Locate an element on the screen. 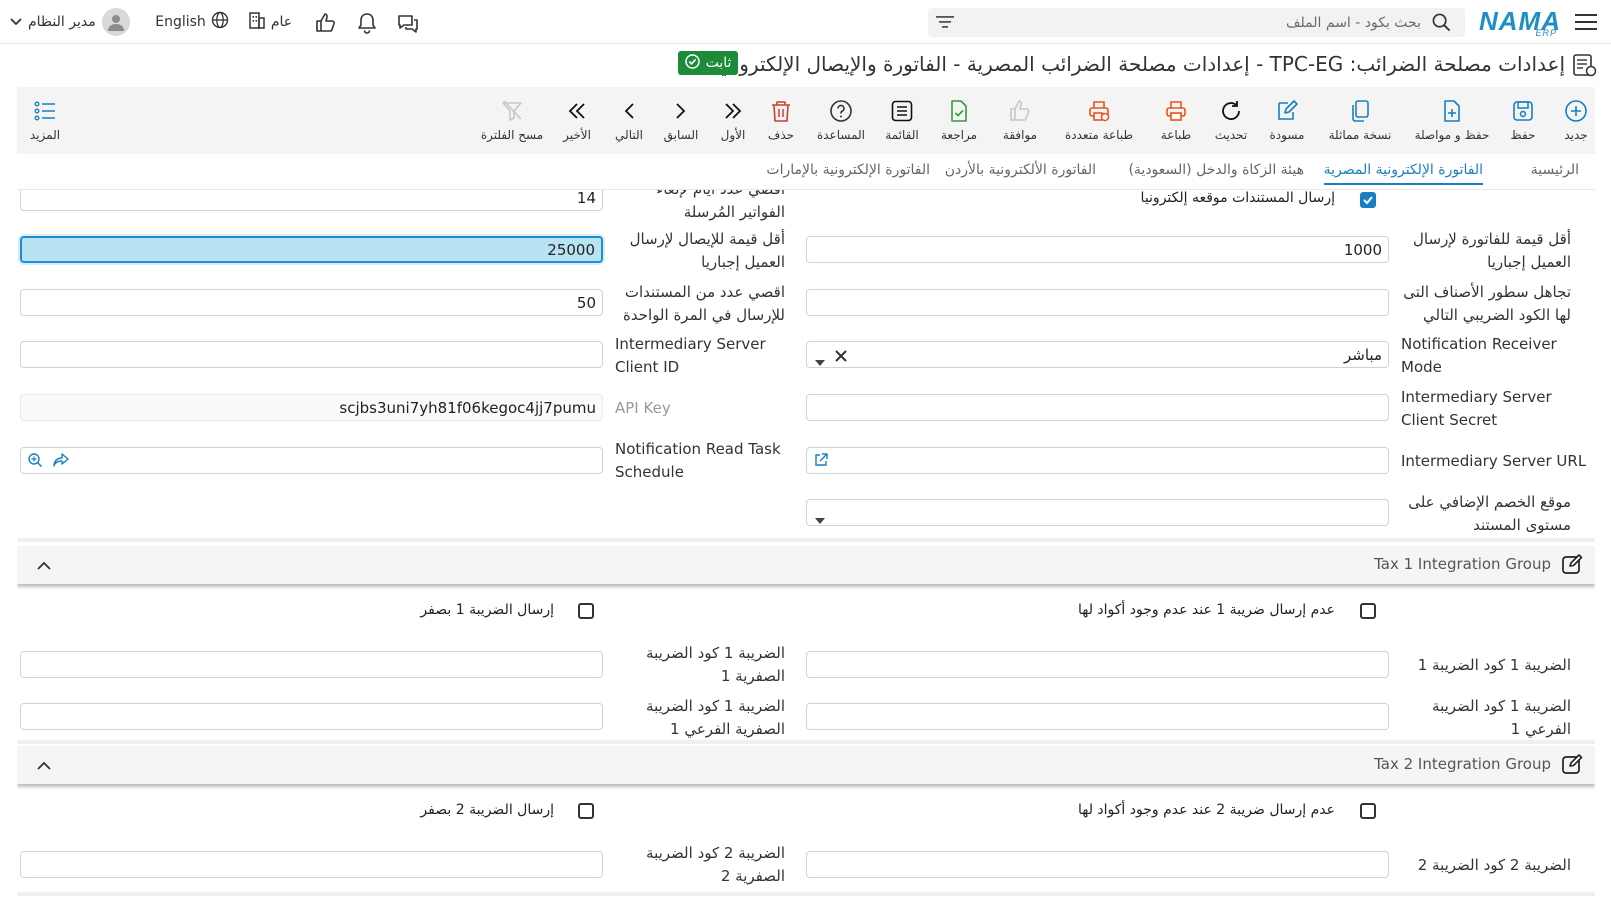 The height and width of the screenshot is (917, 1611). file-plus-icon is located at coordinates (1452, 111).